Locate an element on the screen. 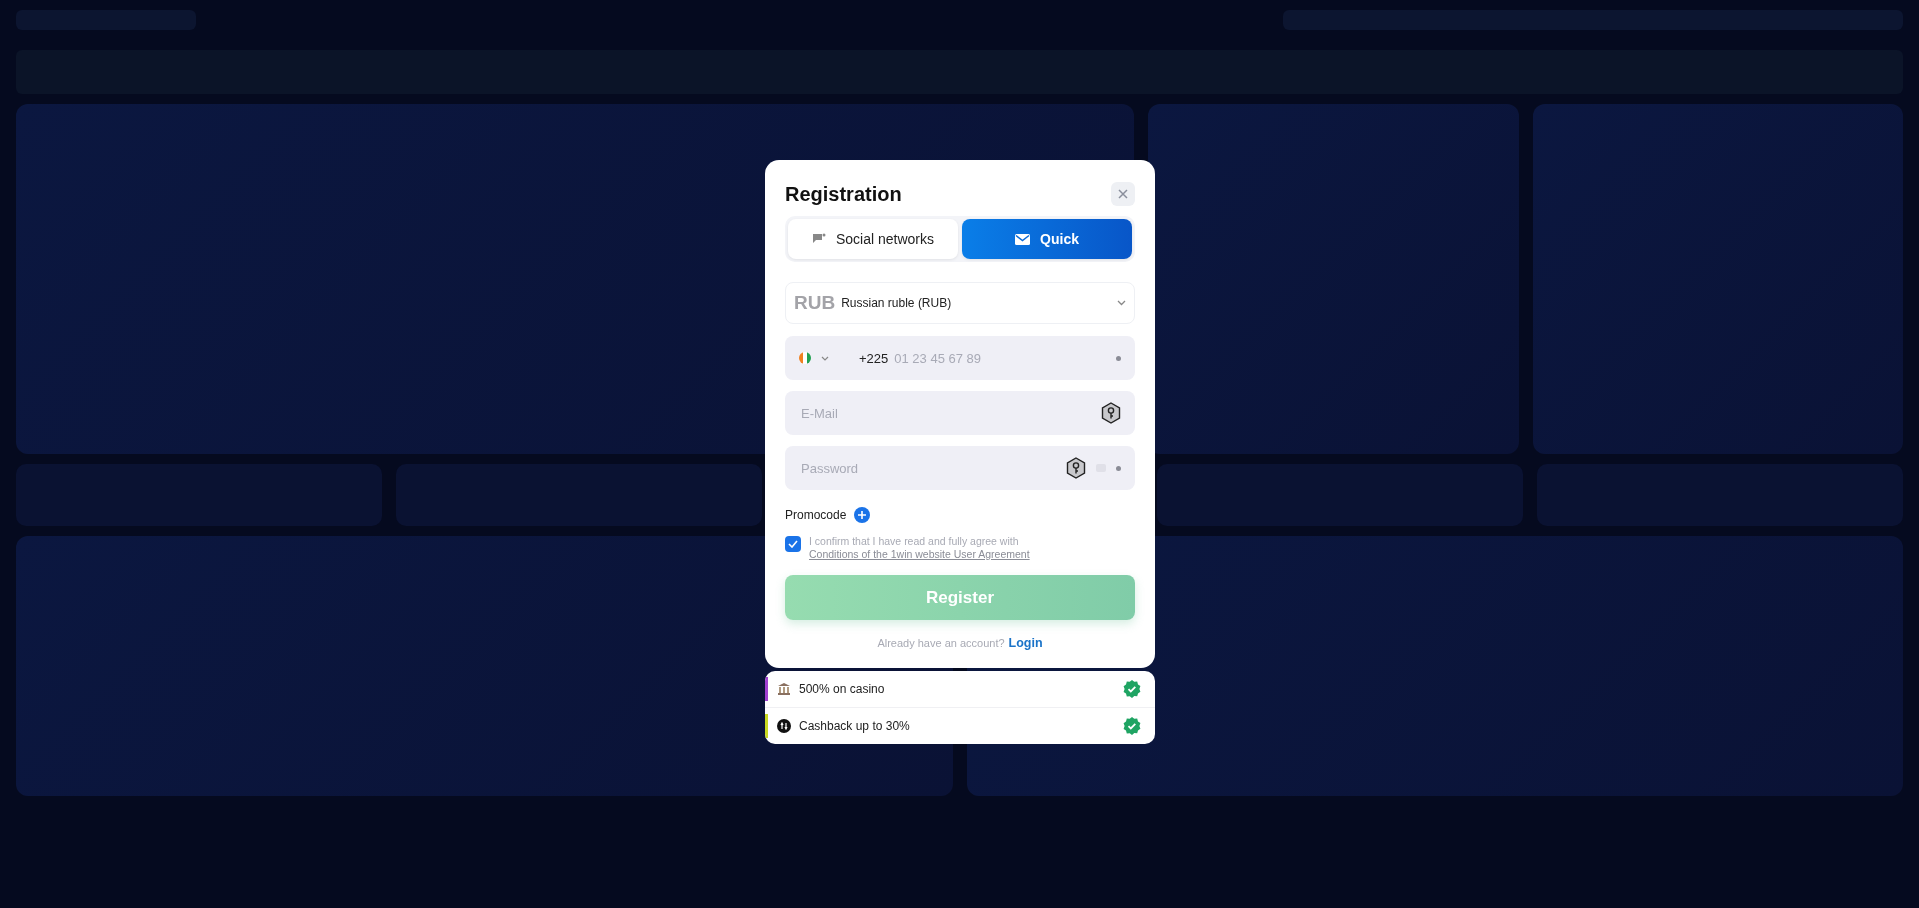 This screenshot has width=1919, height=908. check-icon is located at coordinates (793, 544).